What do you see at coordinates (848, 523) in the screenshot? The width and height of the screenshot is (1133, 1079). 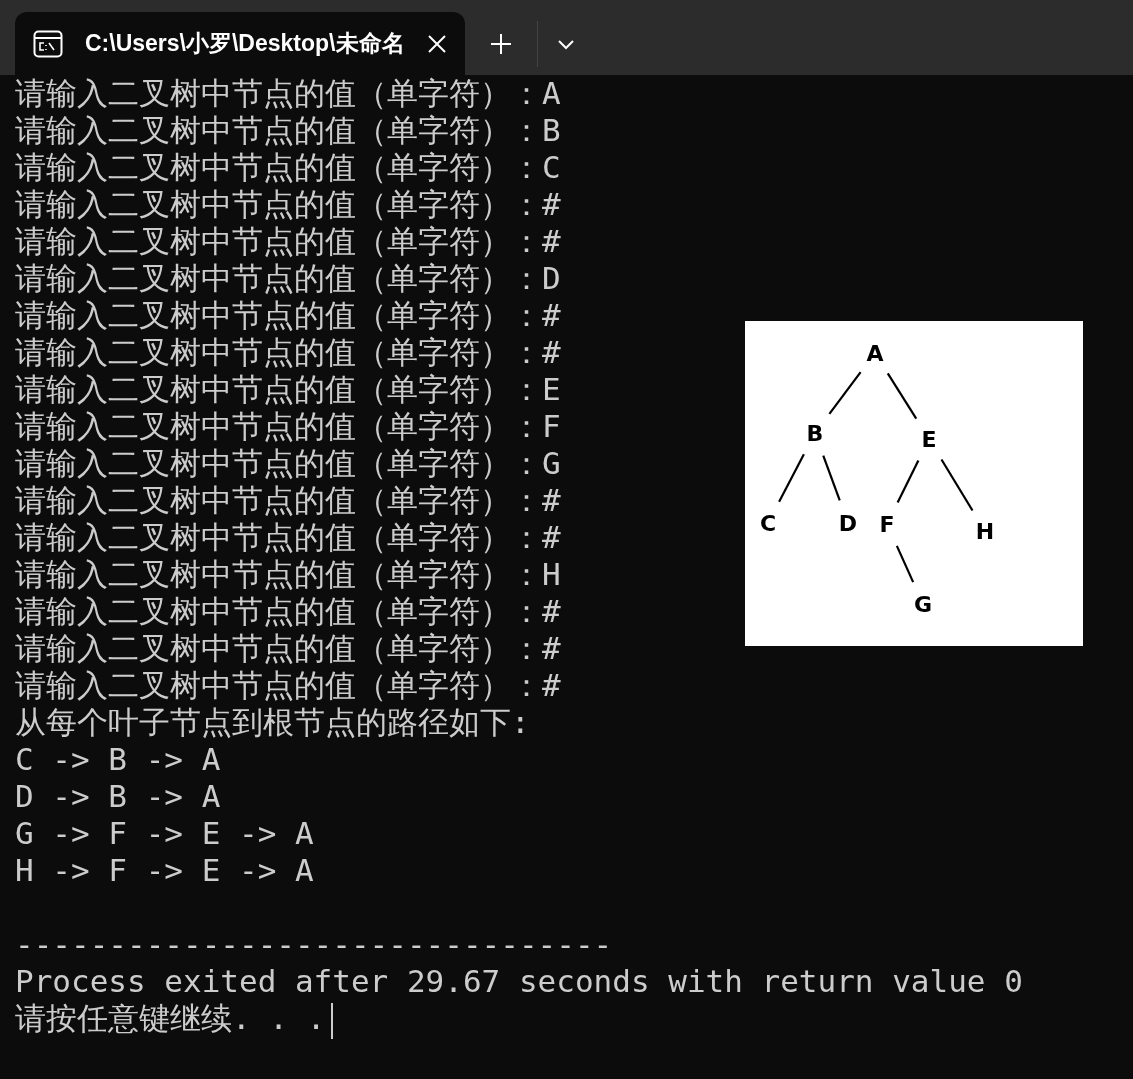 I see `tree-node-label: D` at bounding box center [848, 523].